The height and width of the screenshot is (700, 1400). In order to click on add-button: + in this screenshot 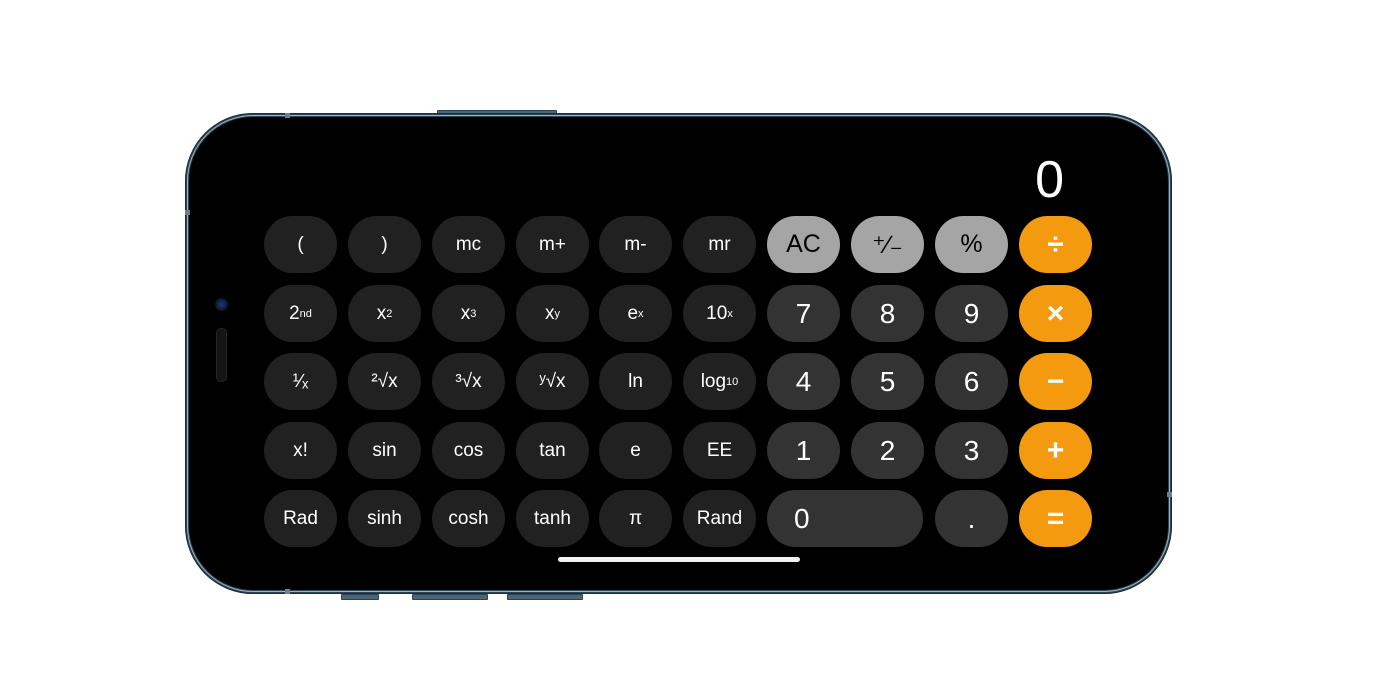, I will do `click(1055, 450)`.